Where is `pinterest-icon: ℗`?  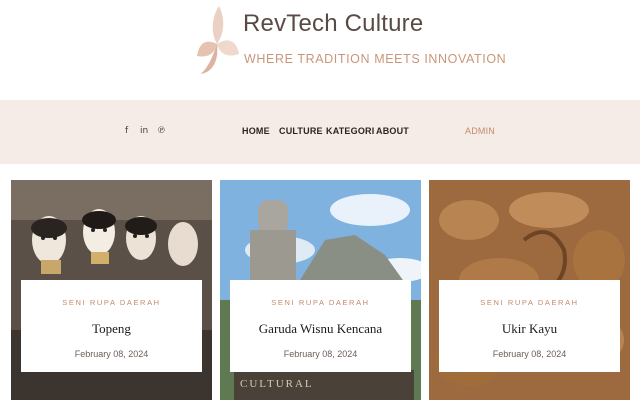
pinterest-icon: ℗ is located at coordinates (161, 131).